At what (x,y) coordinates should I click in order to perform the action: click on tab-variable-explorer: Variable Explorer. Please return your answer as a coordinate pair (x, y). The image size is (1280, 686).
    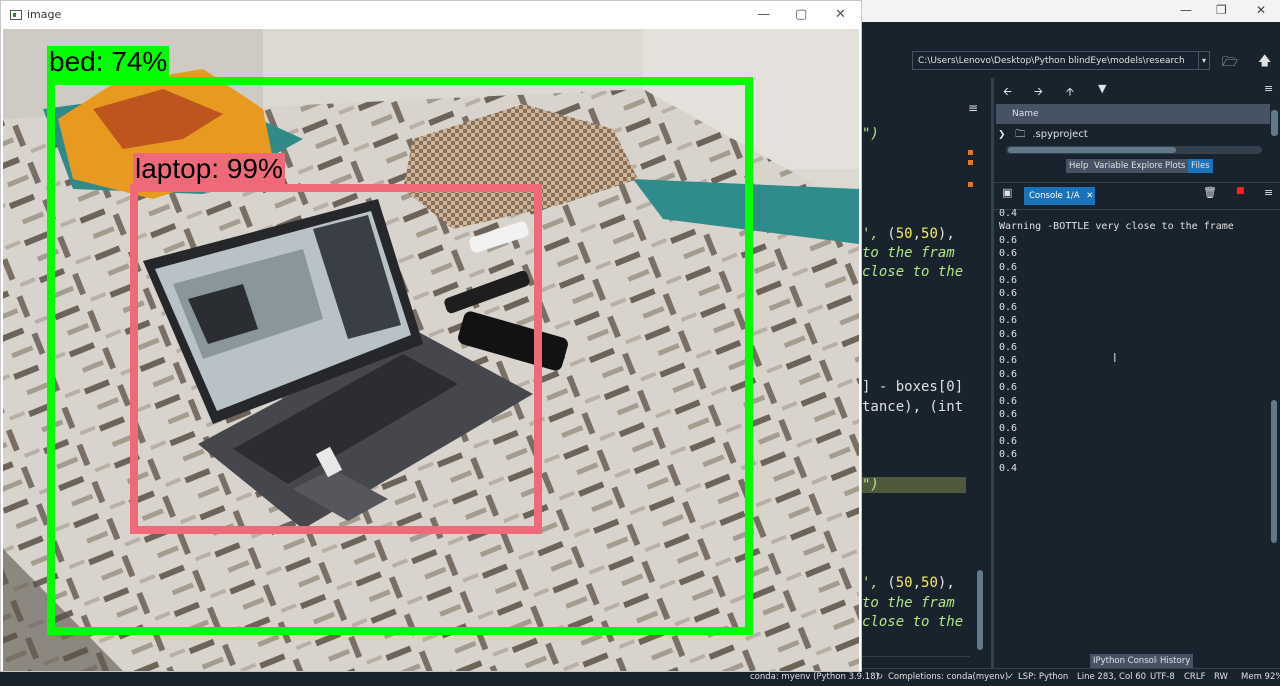
    Looking at the image, I should click on (1130, 166).